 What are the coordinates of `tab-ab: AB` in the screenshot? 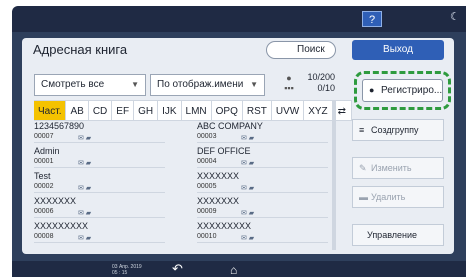 It's located at (77, 110).